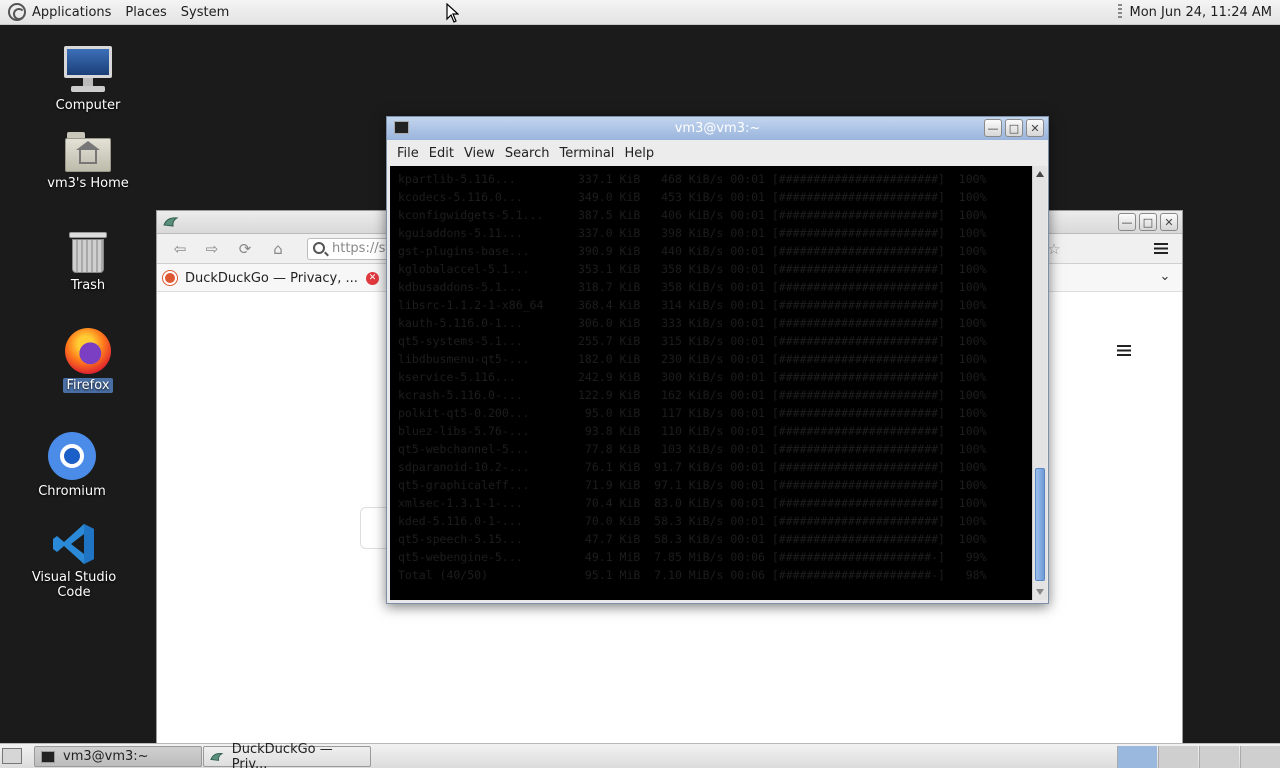  What do you see at coordinates (180, 249) in the screenshot?
I see `back-icon: ⇦` at bounding box center [180, 249].